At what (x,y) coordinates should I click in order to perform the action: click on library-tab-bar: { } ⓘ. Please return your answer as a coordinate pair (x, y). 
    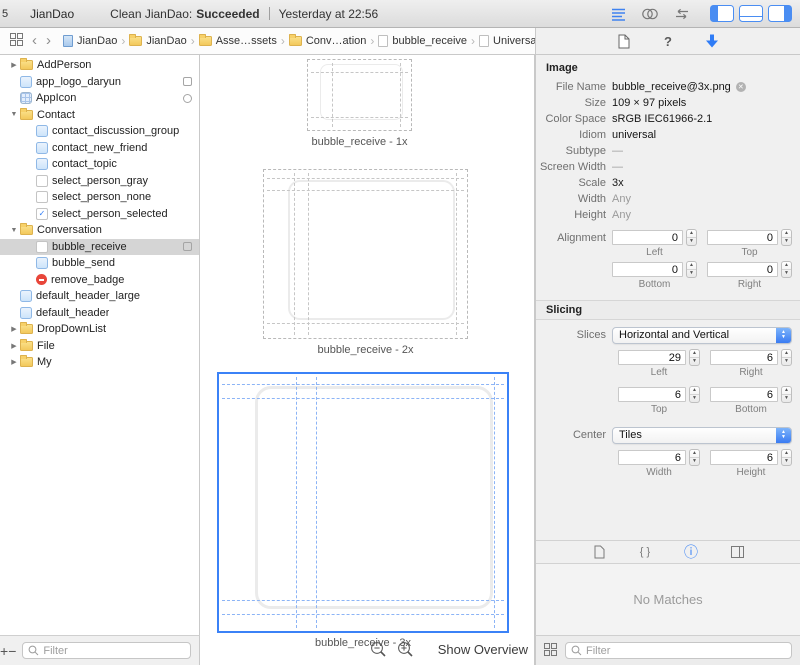
    Looking at the image, I should click on (668, 552).